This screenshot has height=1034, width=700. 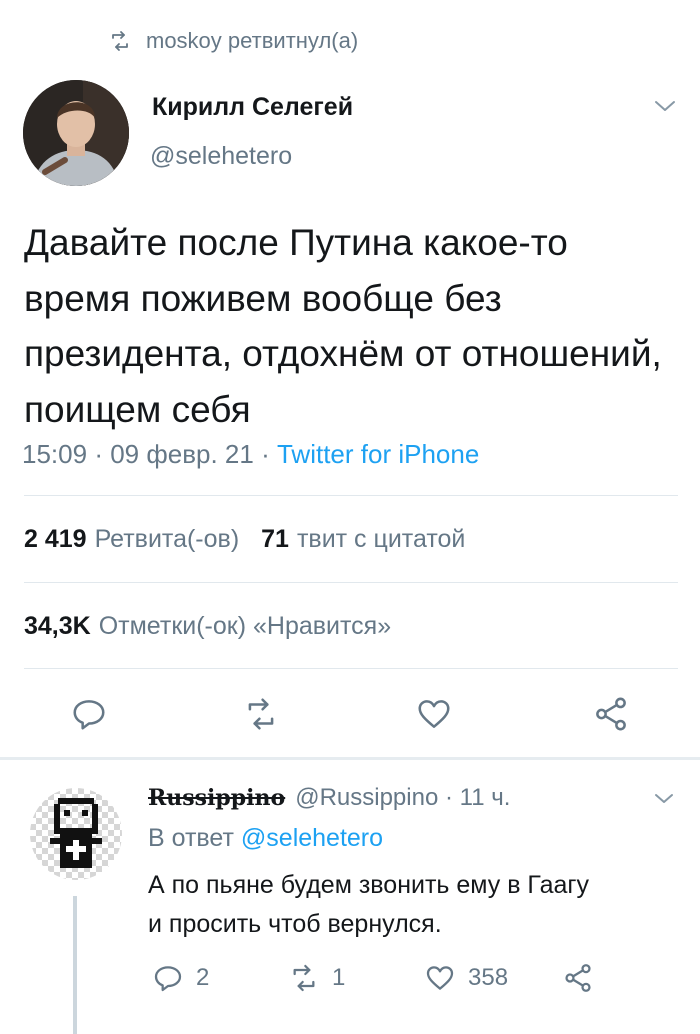 I want to click on tweet-meta: 15:09 · 09 февр. 21 · Twitter for iPhone, so click(x=250, y=454).